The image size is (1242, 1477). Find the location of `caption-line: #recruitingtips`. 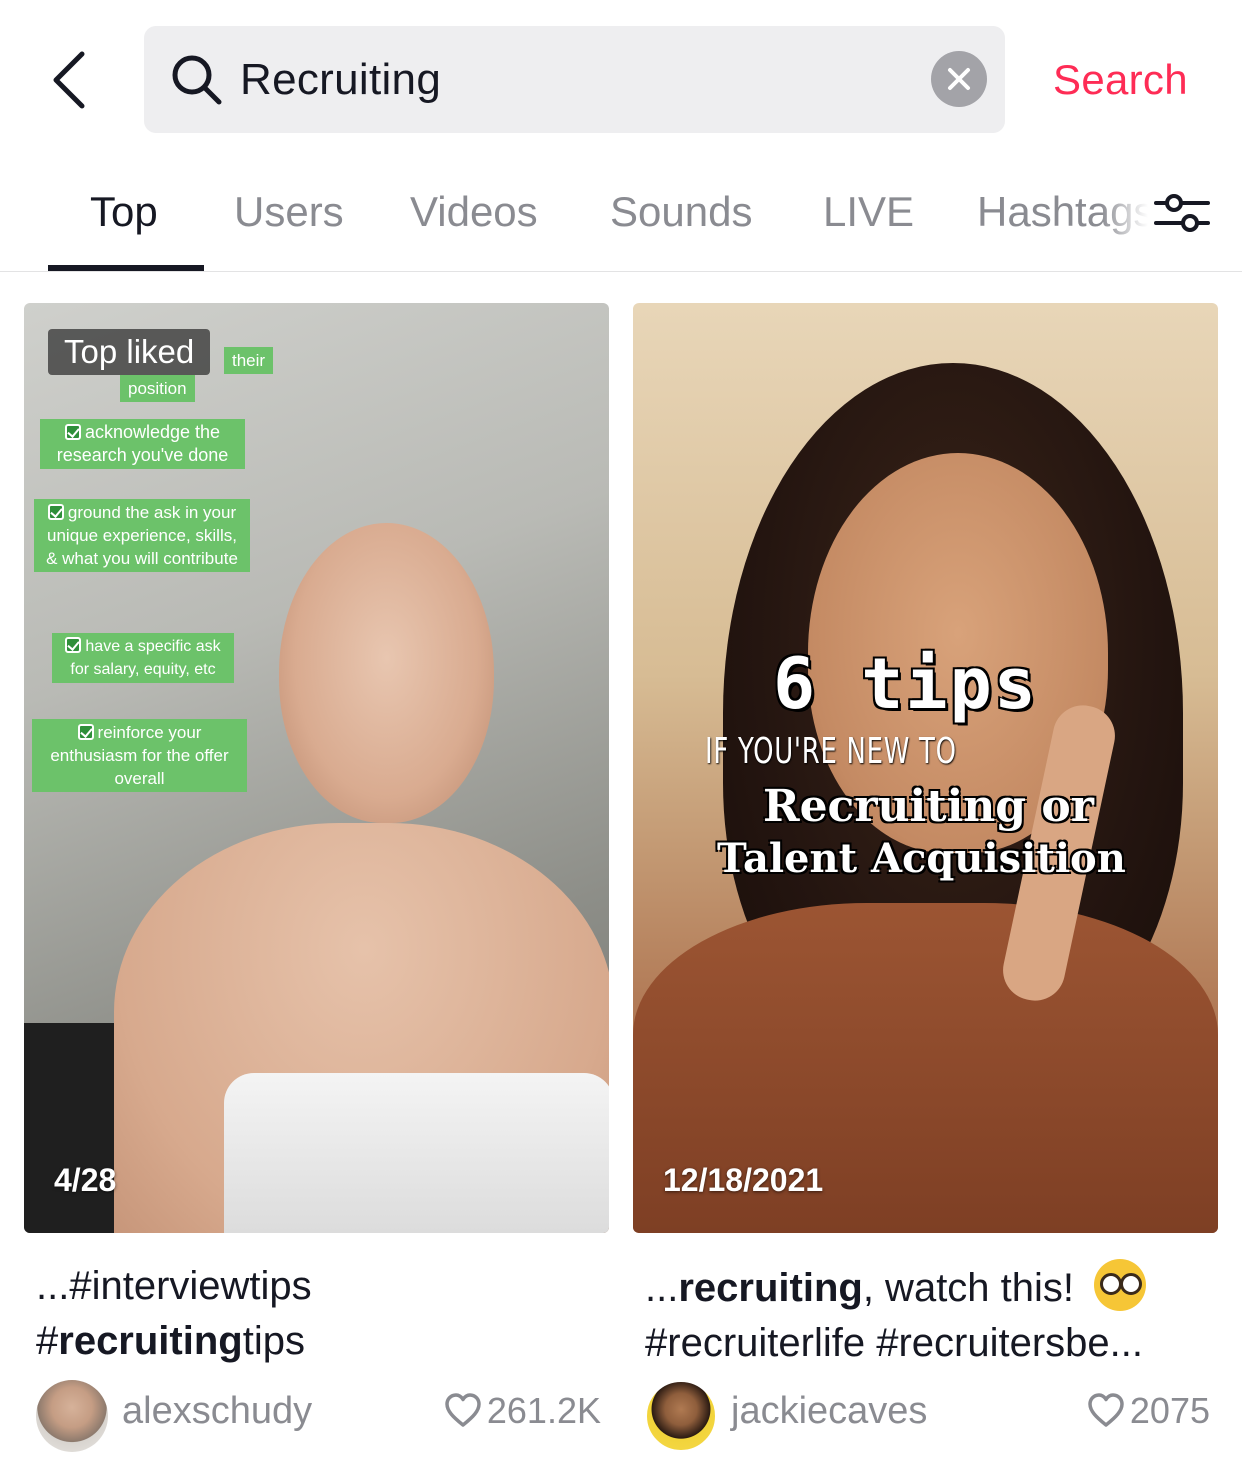

caption-line: #recruitingtips is located at coordinates (170, 1341).